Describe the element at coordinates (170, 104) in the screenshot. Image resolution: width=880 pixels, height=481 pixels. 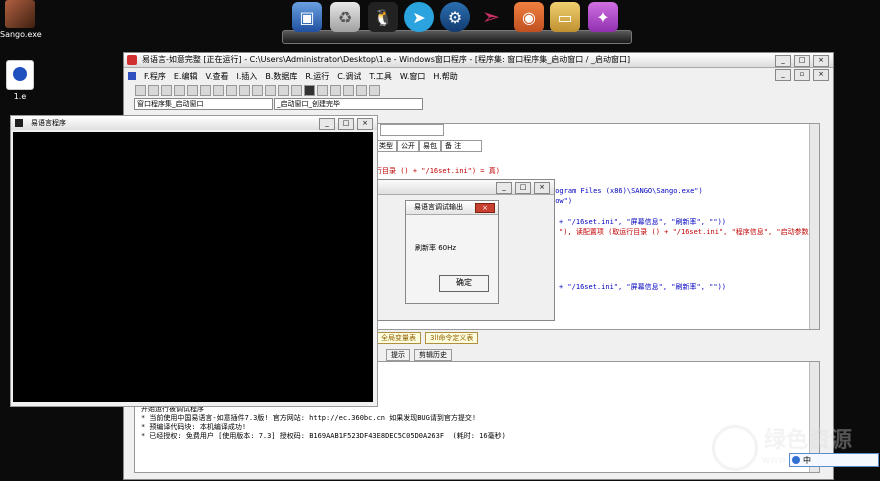
I see `class-selector-value: 窗口程序集_启动窗口` at that location.